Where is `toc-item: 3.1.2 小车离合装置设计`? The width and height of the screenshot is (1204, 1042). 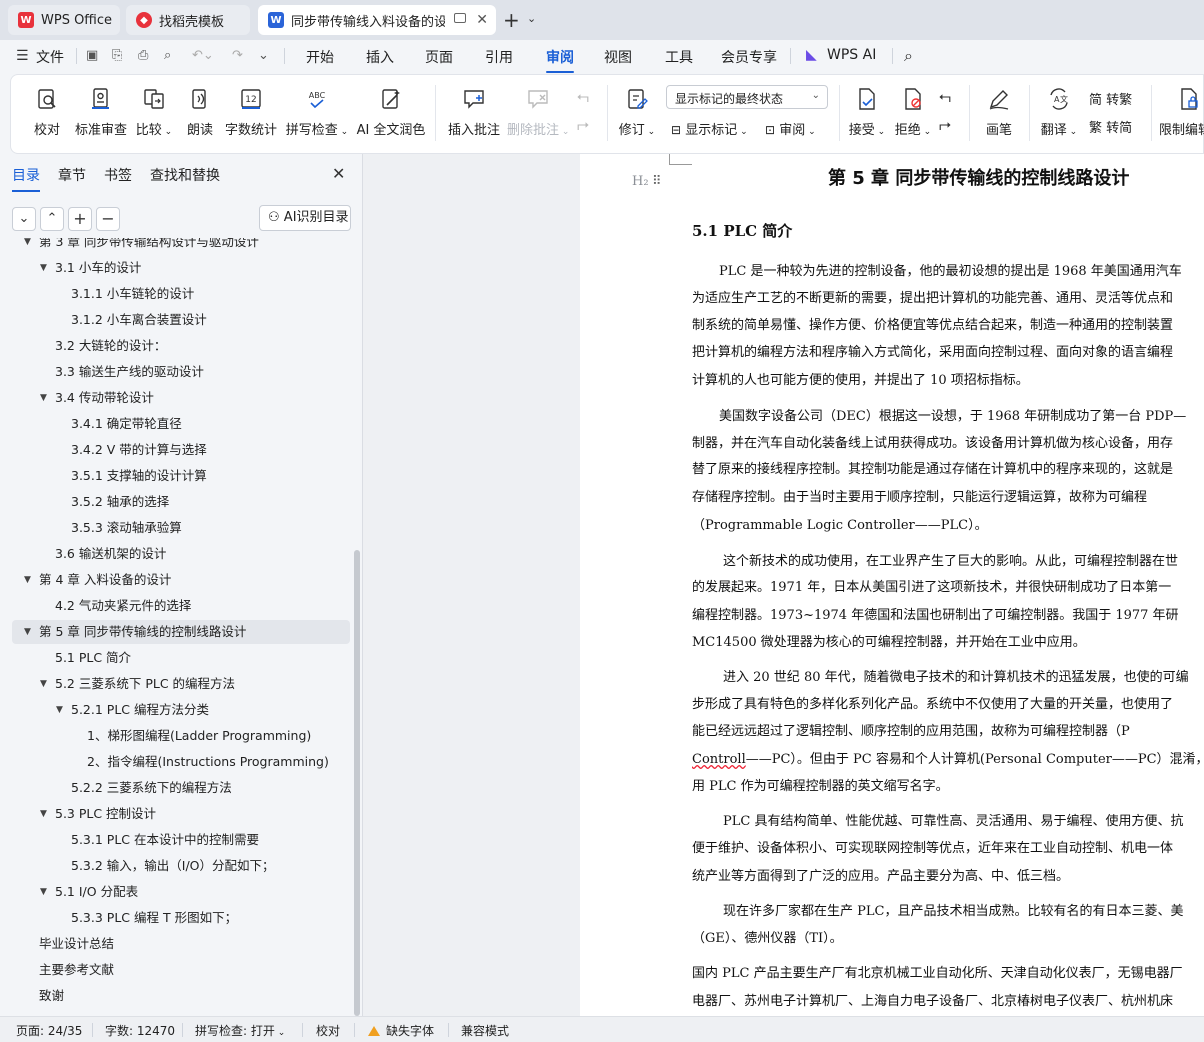
toc-item: 3.1.2 小车离合装置设计 is located at coordinates (176, 320).